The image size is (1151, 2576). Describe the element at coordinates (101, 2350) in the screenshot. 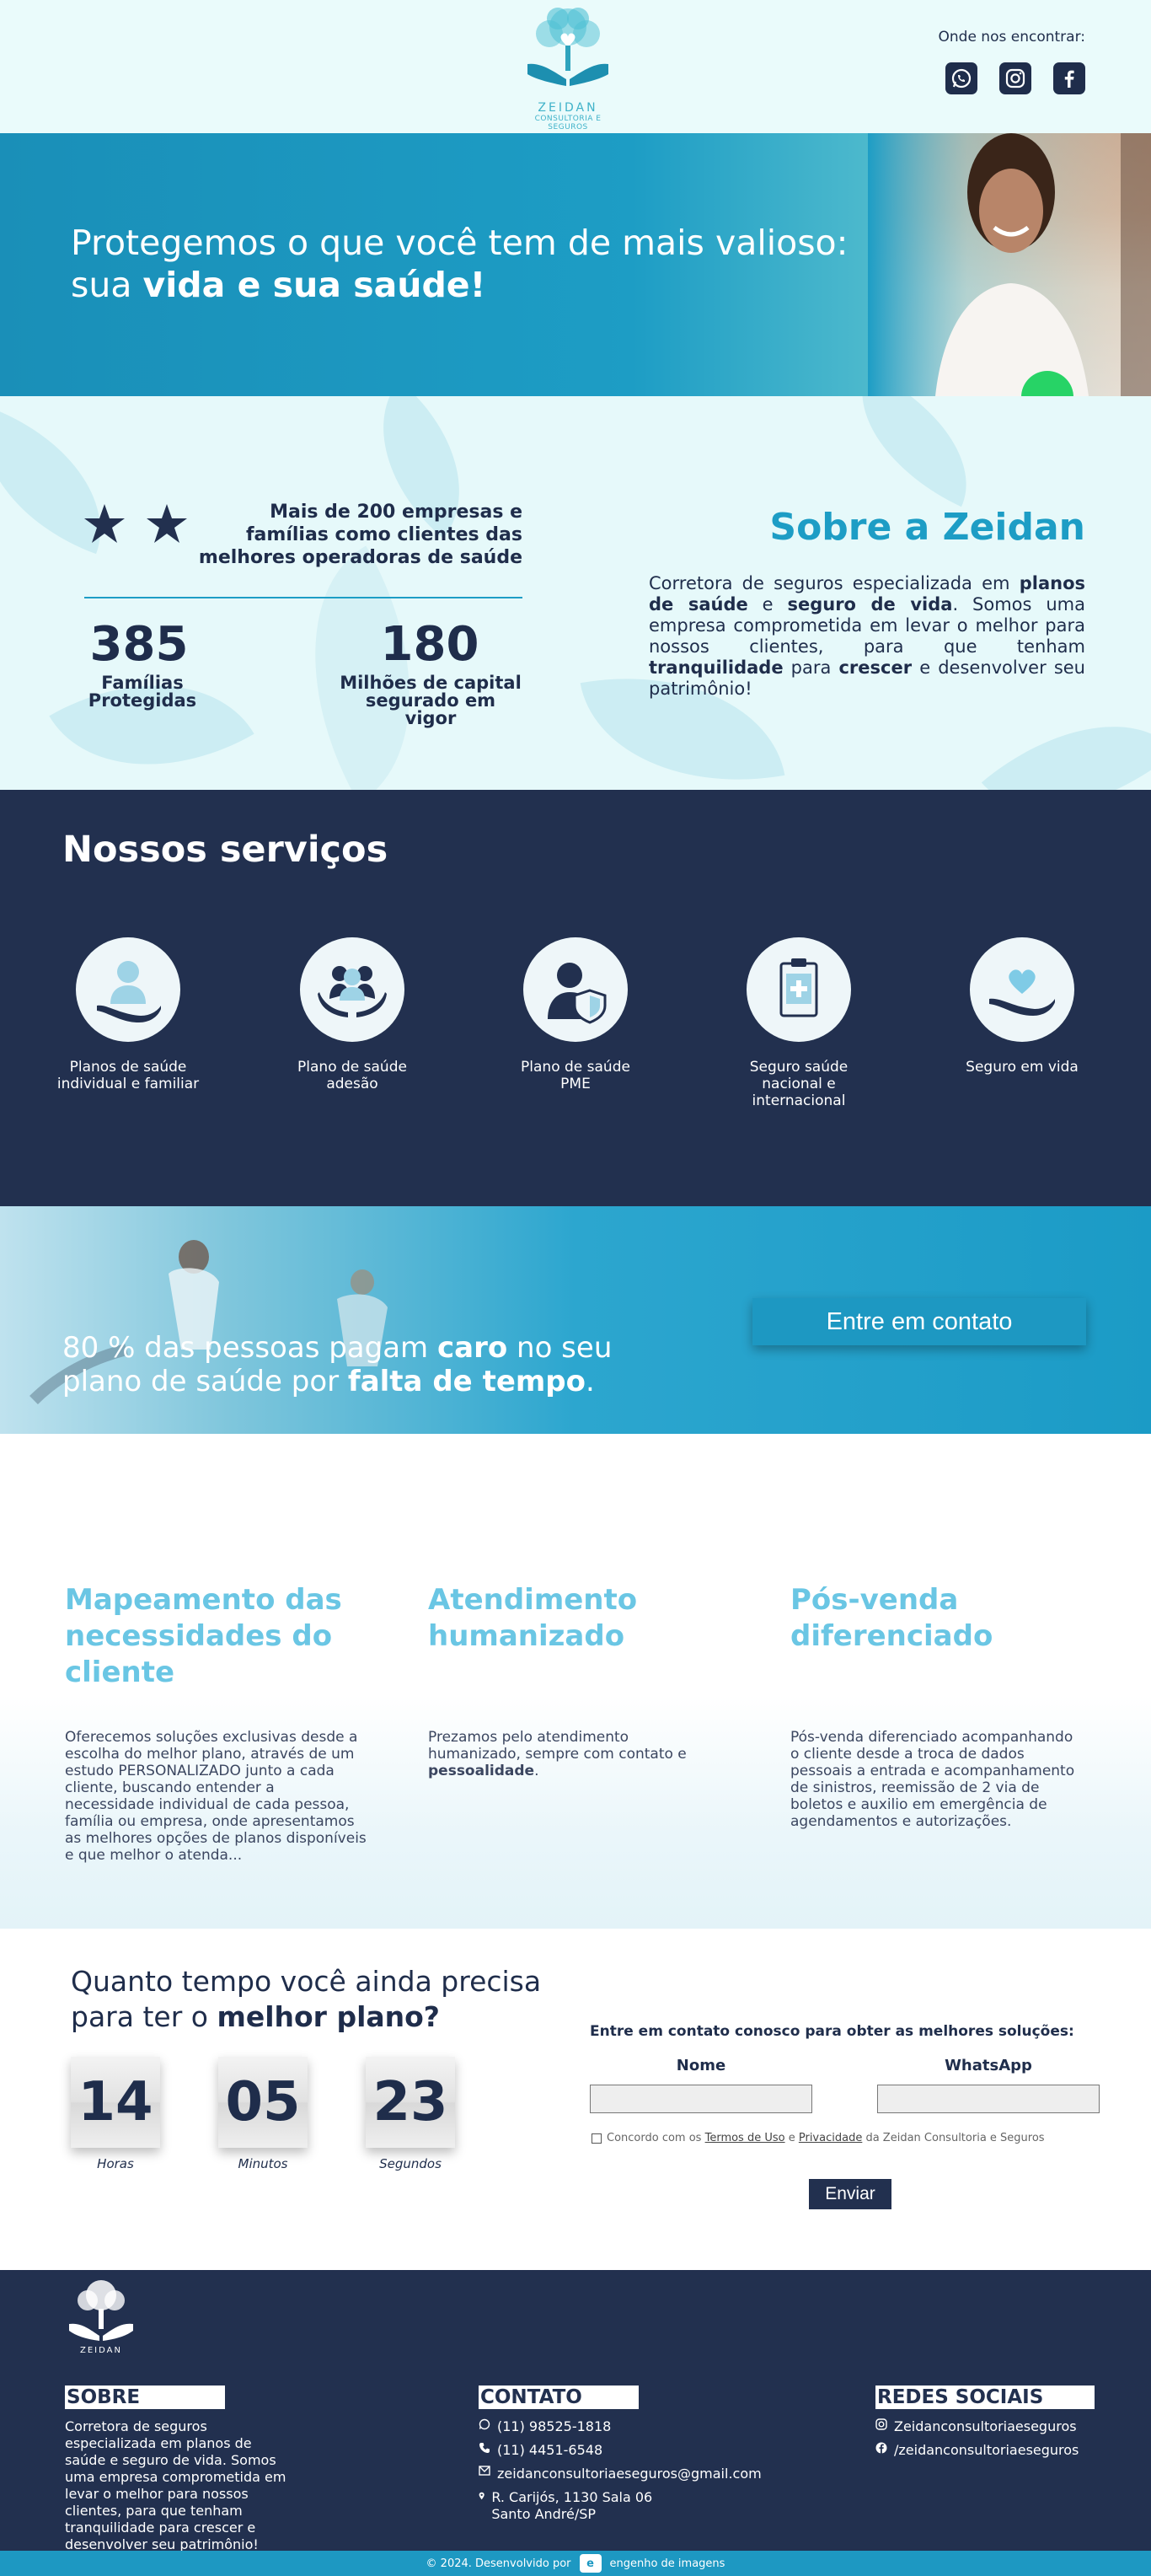

I see `svg-text: ZEIDAN` at that location.